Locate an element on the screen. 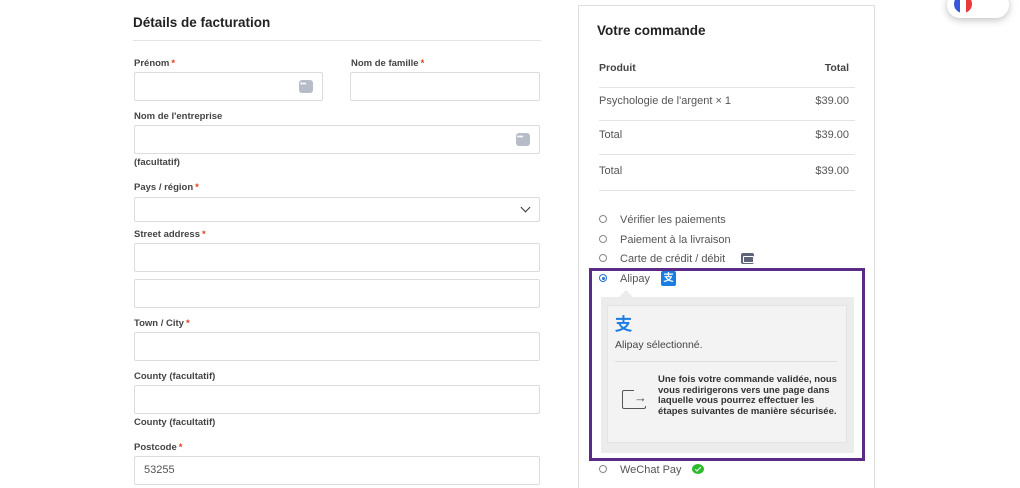  credit-card-icon is located at coordinates (747, 258).